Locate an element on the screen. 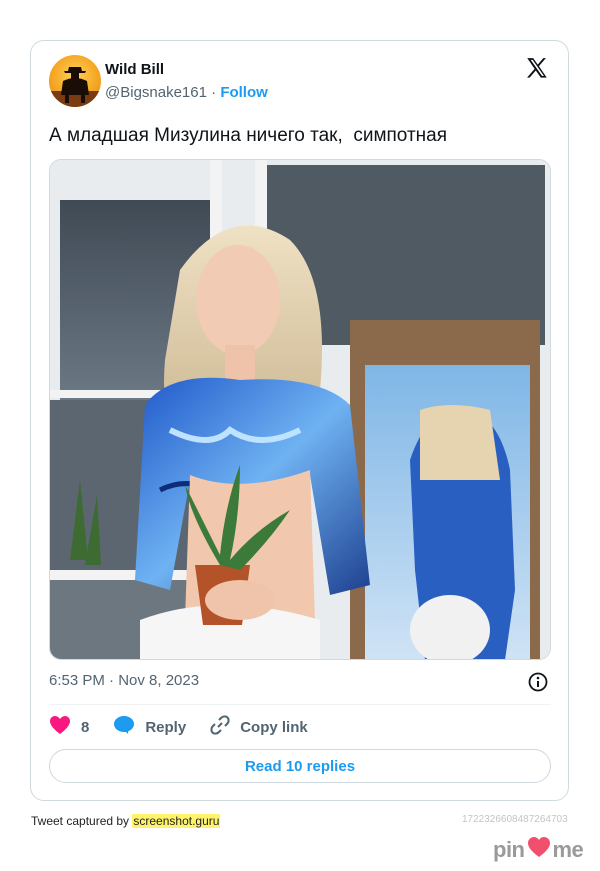 Image resolution: width=600 pixels, height=871 pixels. reply-label: Reply is located at coordinates (166, 727).